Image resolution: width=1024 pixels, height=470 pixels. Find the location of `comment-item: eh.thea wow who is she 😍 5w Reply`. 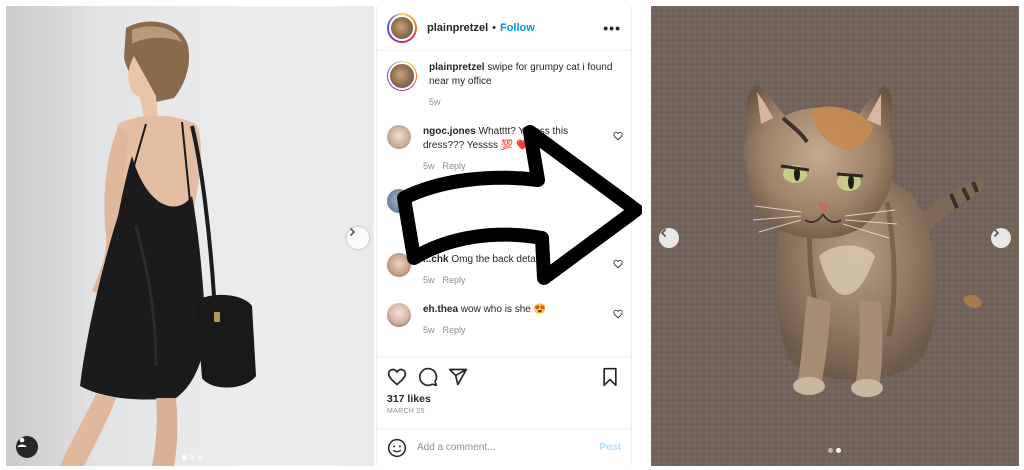

comment-item: eh.thea wow who is she 😍 5w Reply is located at coordinates (505, 320).